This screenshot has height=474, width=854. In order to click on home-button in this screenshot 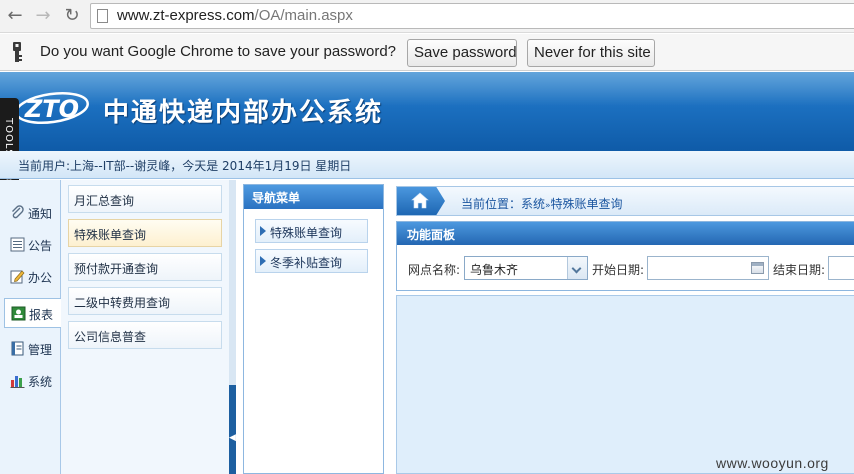, I will do `click(421, 201)`.